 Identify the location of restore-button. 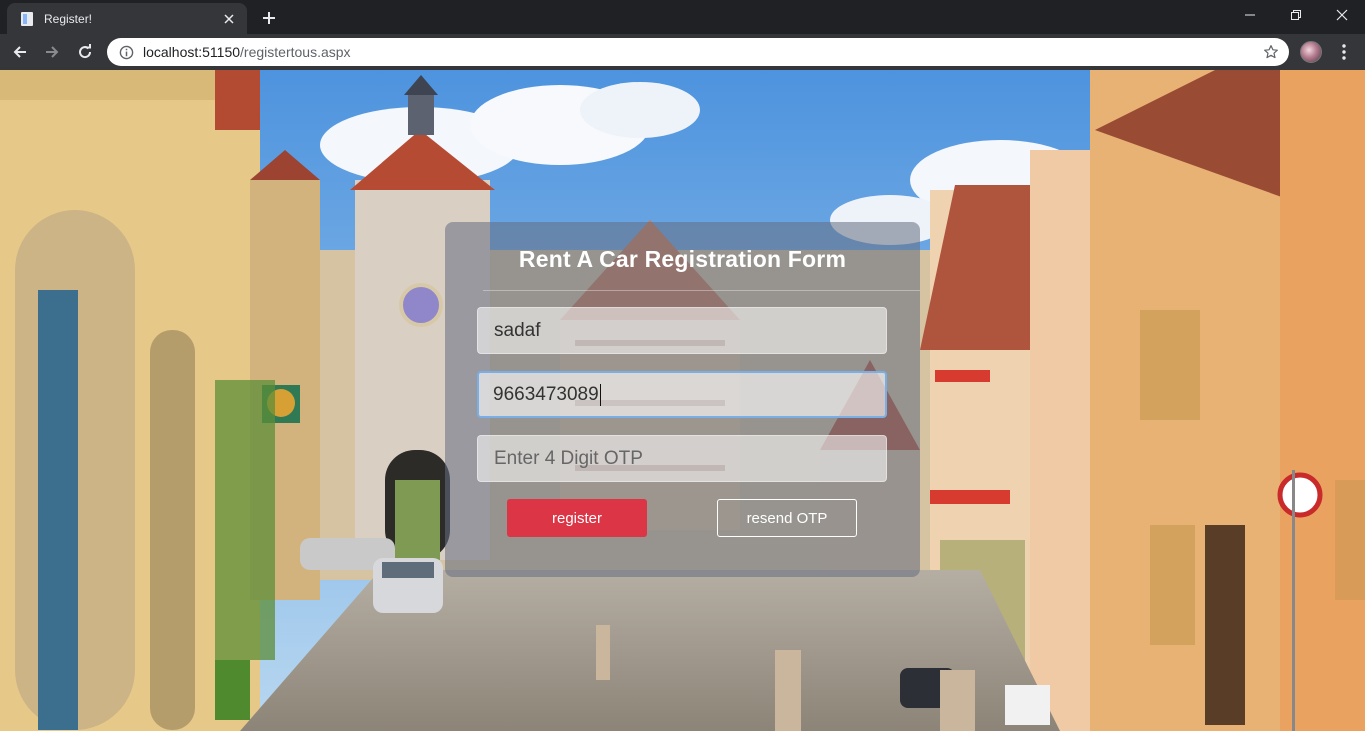
(1296, 15).